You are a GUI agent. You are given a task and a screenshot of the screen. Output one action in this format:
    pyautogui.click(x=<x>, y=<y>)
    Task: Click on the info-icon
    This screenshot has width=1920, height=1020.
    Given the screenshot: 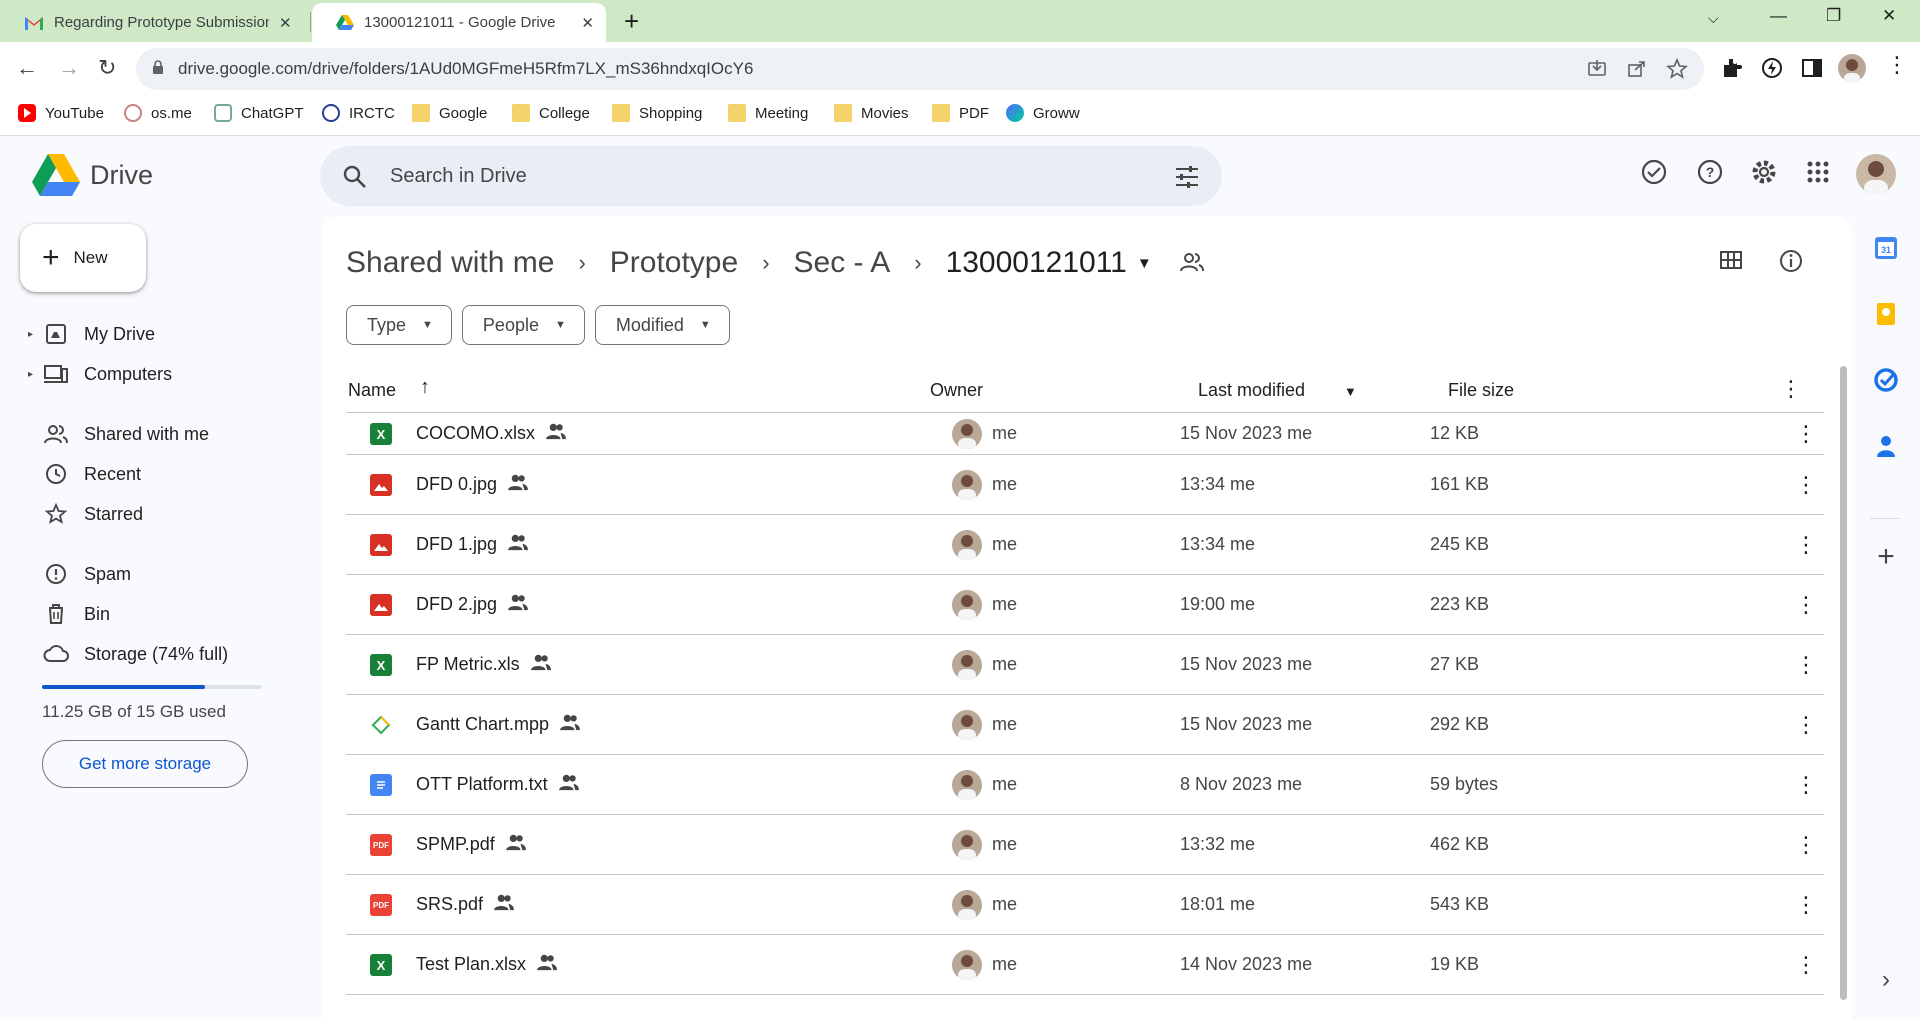 What is the action you would take?
    pyautogui.click(x=1791, y=261)
    